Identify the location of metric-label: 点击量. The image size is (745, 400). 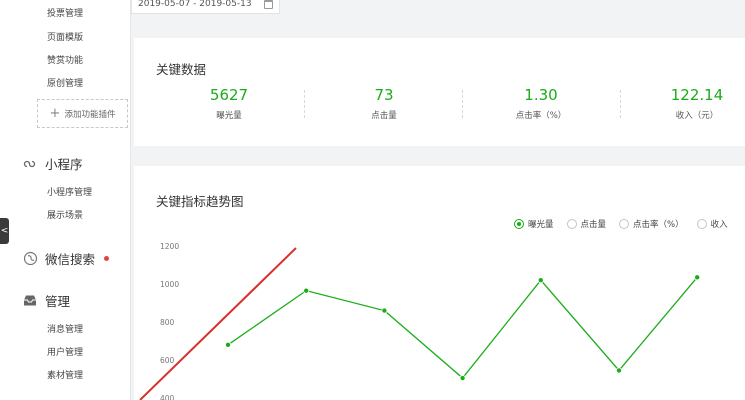
(384, 116).